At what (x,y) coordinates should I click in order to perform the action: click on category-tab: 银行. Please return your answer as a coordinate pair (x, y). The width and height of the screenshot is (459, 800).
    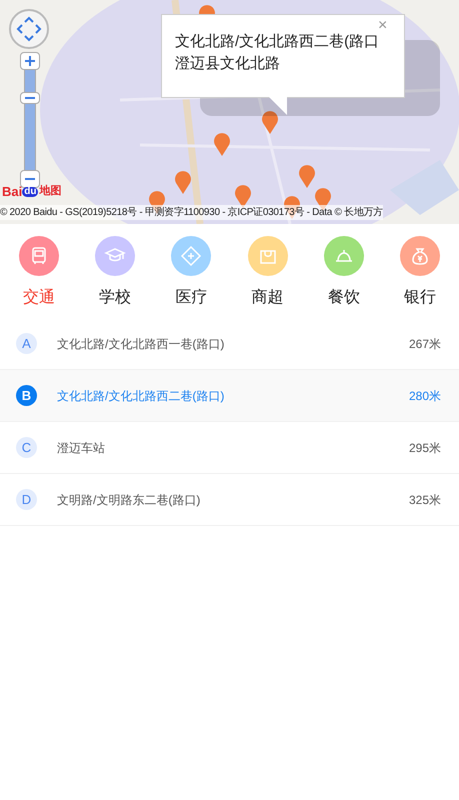
    Looking at the image, I should click on (419, 273).